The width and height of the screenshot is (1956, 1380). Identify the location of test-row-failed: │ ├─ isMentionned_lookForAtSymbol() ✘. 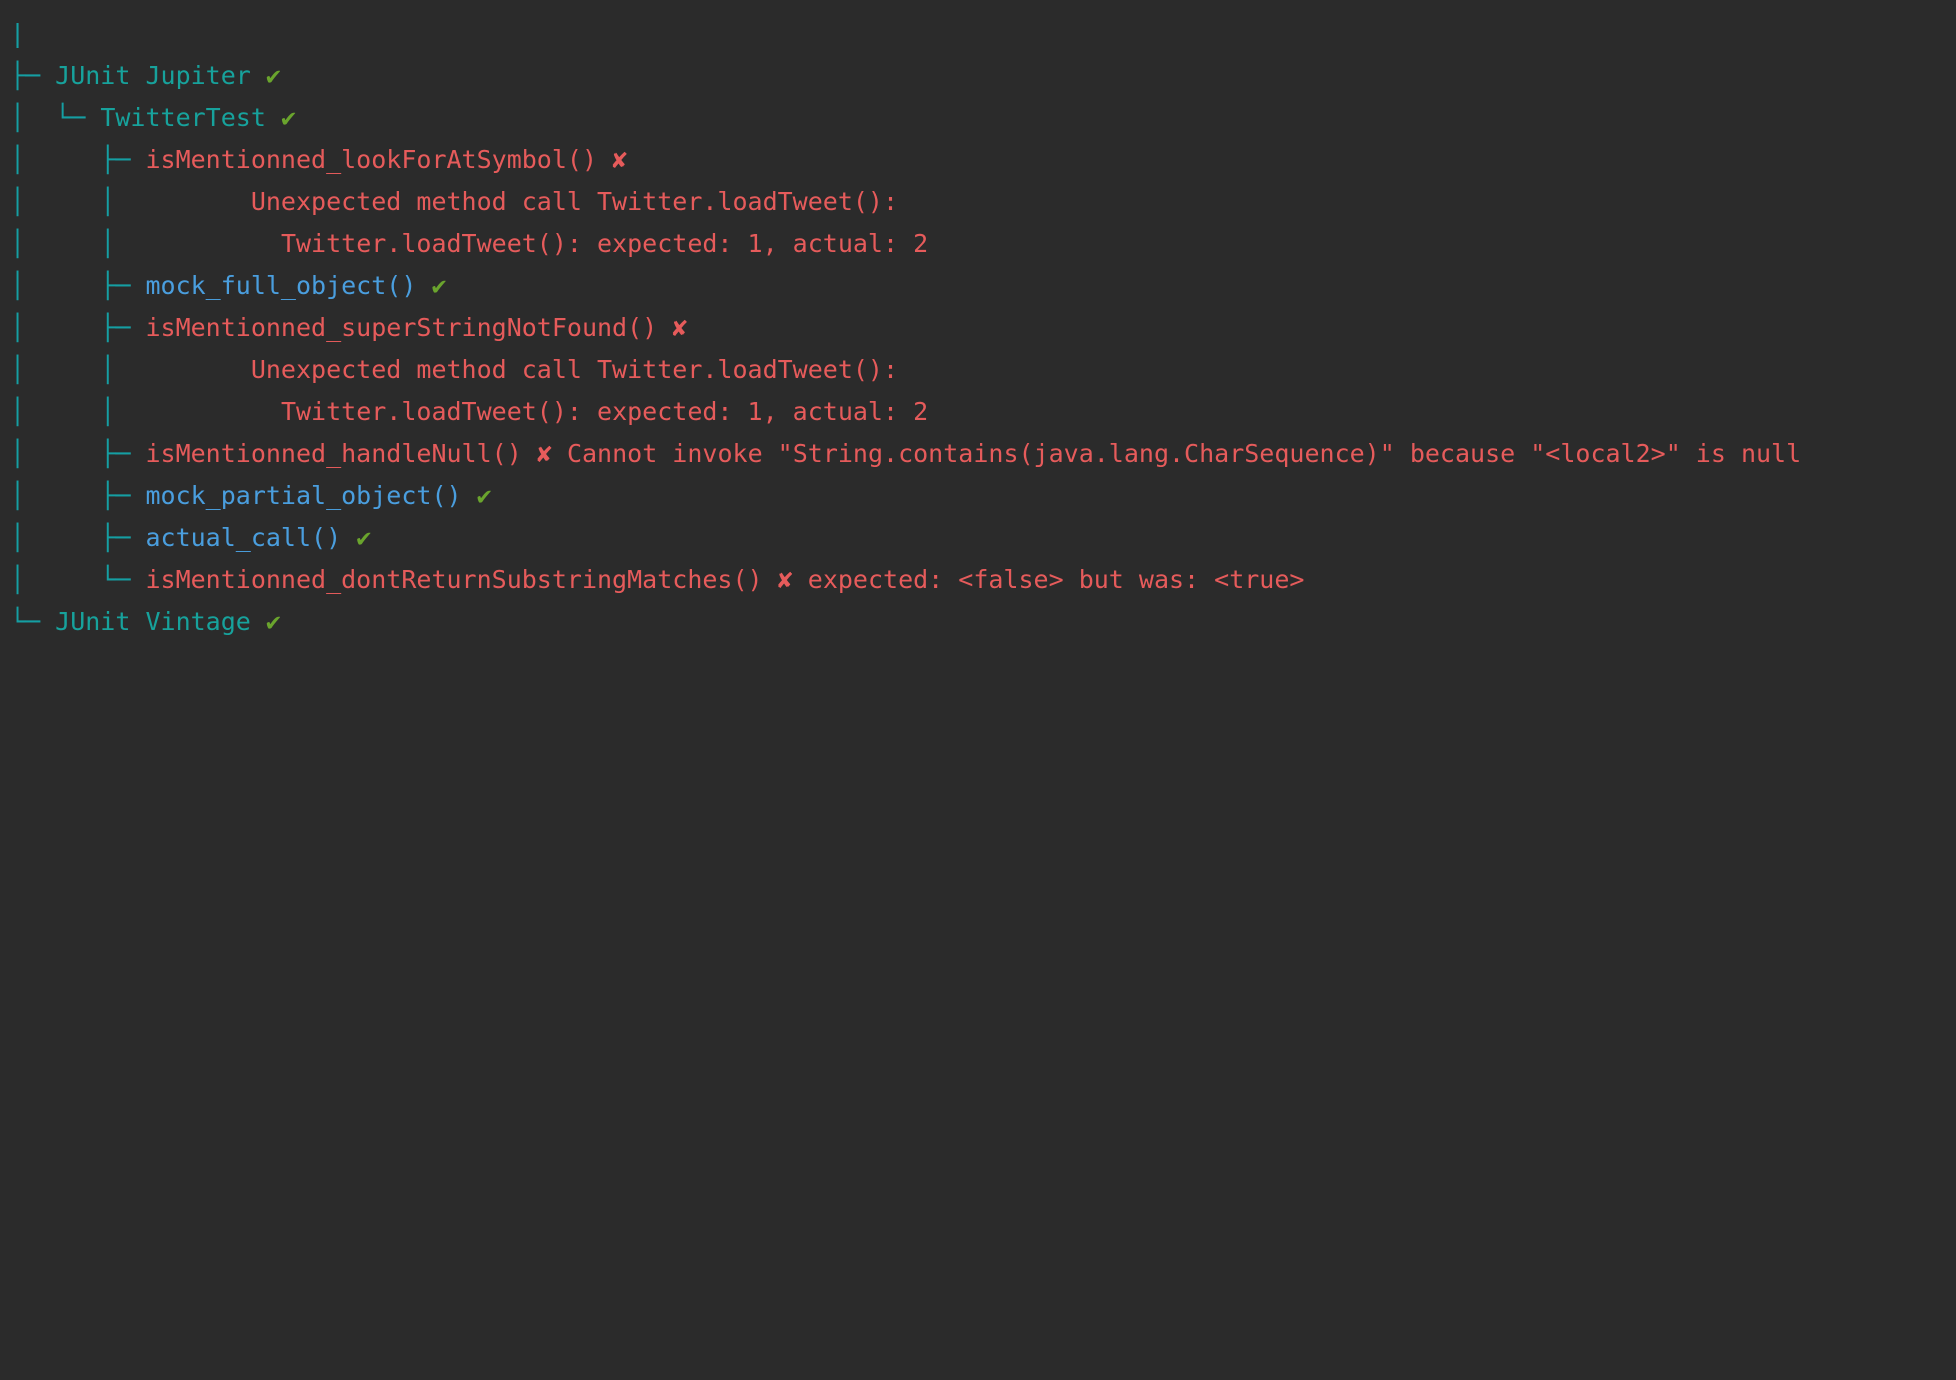
(318, 160).